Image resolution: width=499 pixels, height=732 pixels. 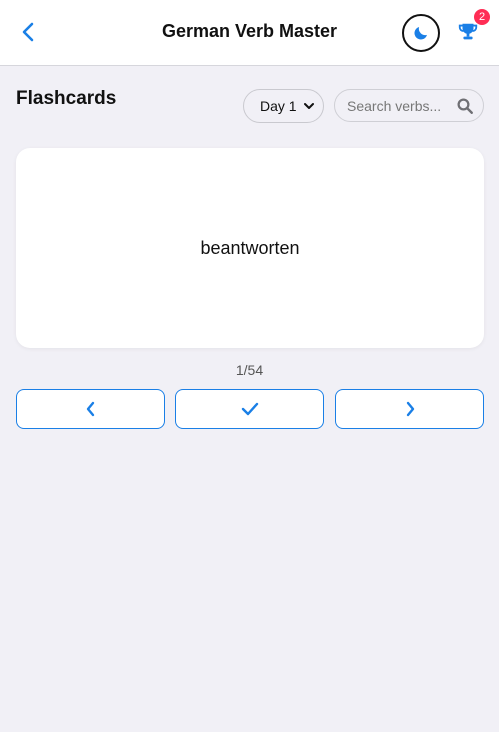 I want to click on chevron-down-icon, so click(x=309, y=106).